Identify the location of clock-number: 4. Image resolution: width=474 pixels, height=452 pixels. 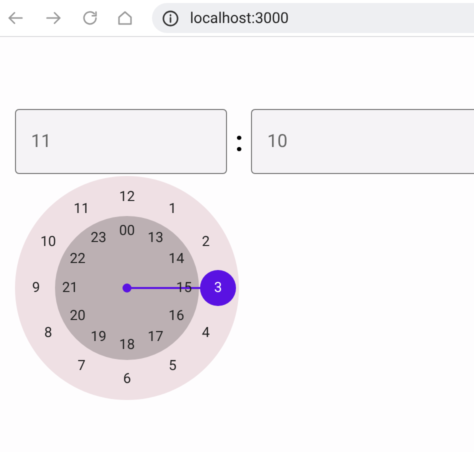
(205, 334).